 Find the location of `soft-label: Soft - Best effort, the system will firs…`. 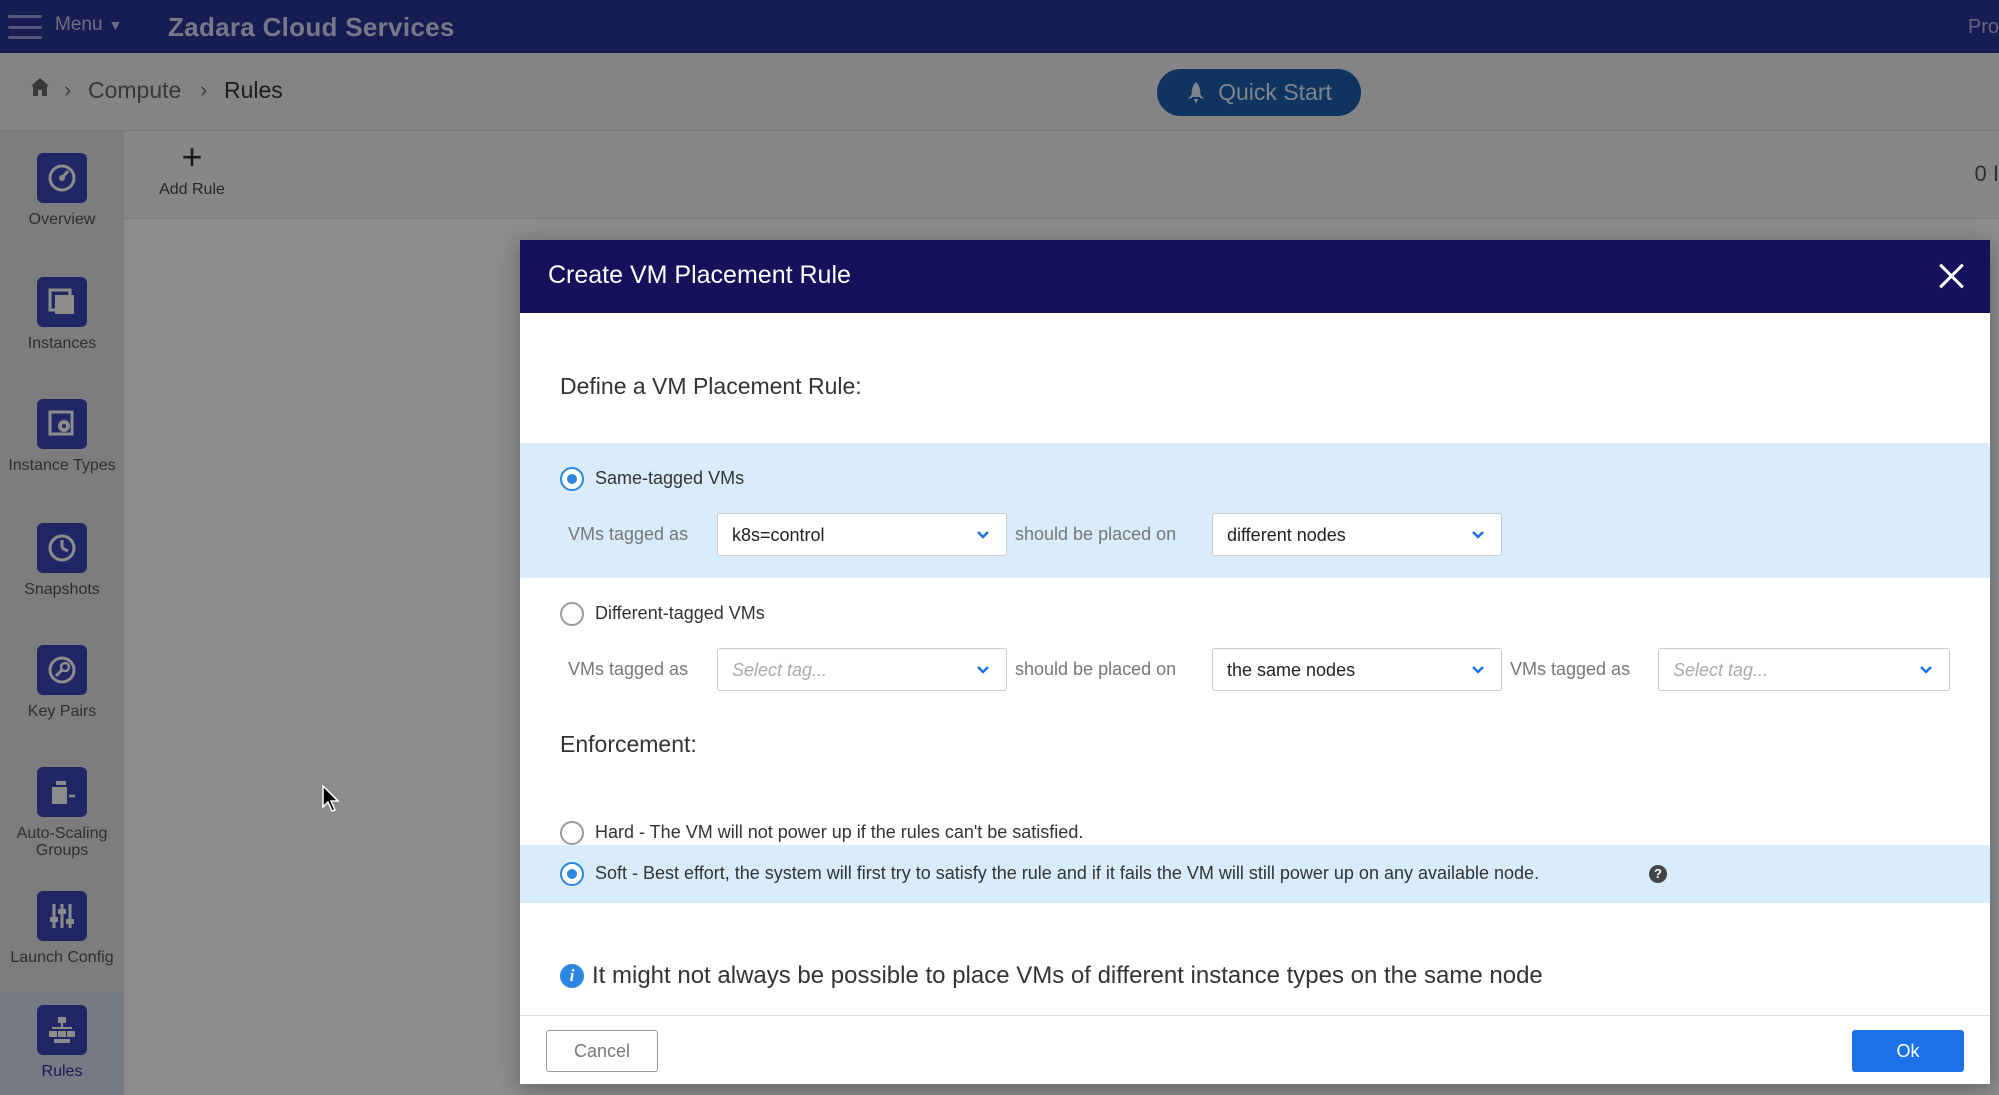

soft-label: Soft - Best effort, the system will firs… is located at coordinates (1067, 873).